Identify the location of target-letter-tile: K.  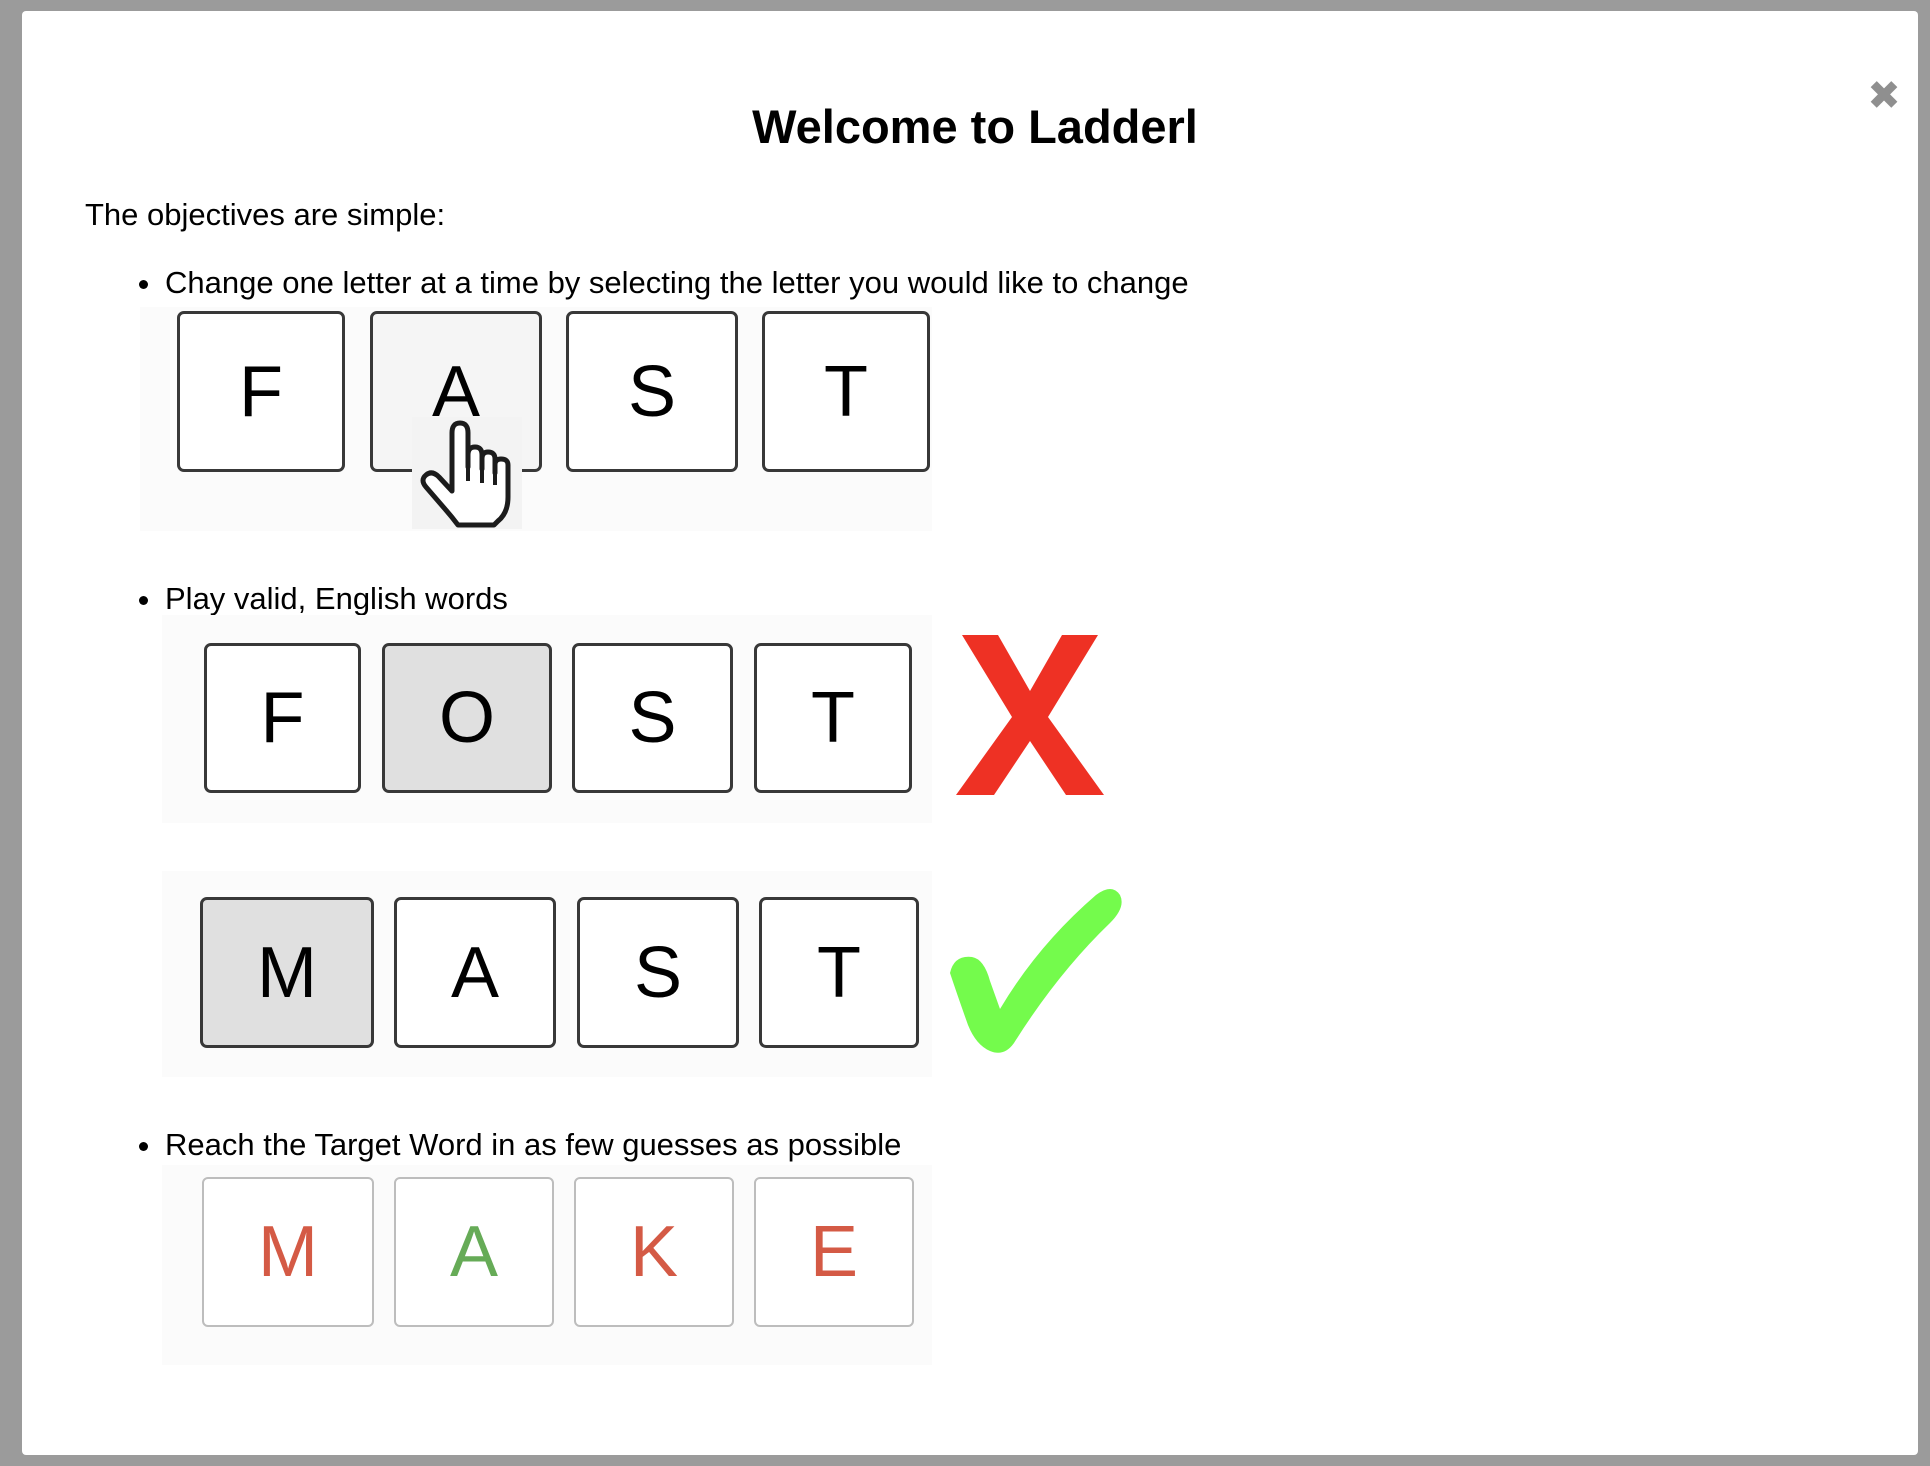
(654, 1252).